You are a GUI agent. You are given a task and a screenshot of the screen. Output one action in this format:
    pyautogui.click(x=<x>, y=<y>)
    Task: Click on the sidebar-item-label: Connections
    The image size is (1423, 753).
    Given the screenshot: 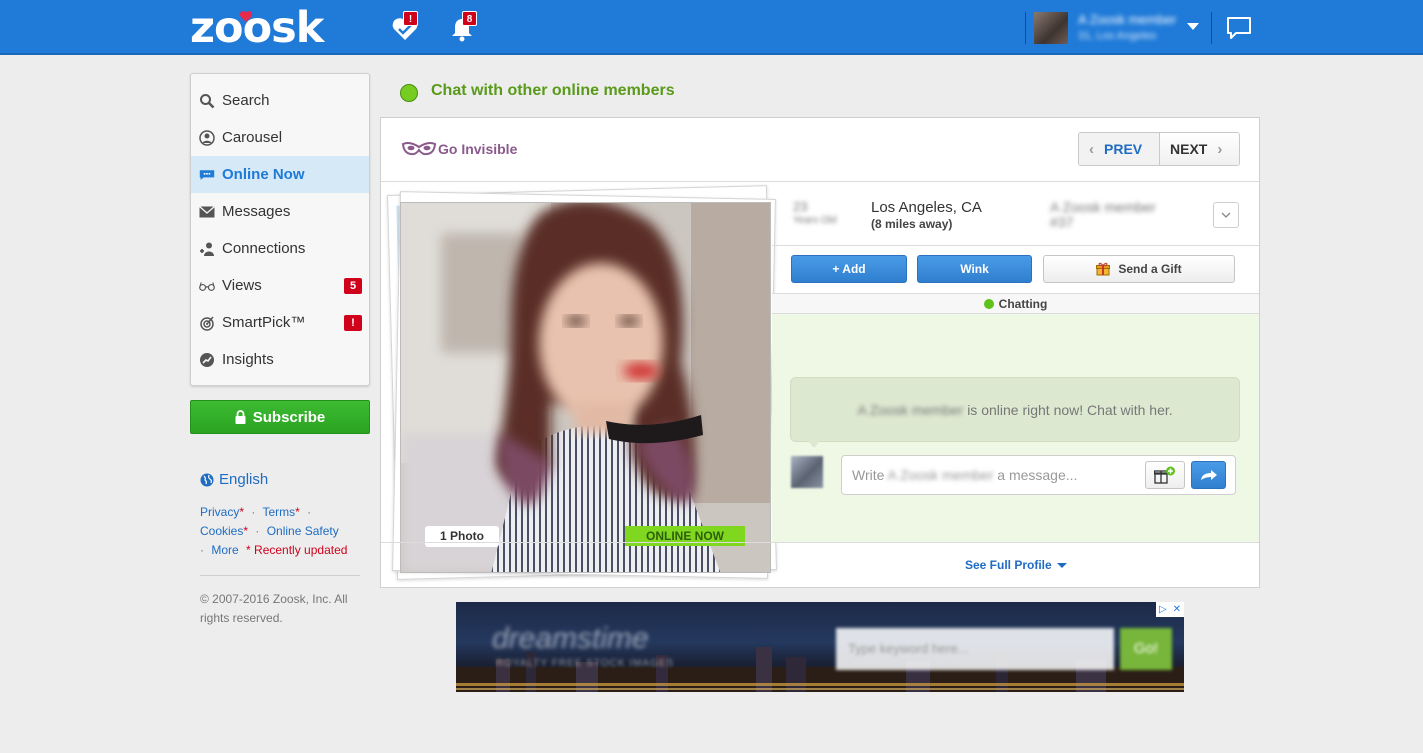 What is the action you would take?
    pyautogui.click(x=264, y=248)
    